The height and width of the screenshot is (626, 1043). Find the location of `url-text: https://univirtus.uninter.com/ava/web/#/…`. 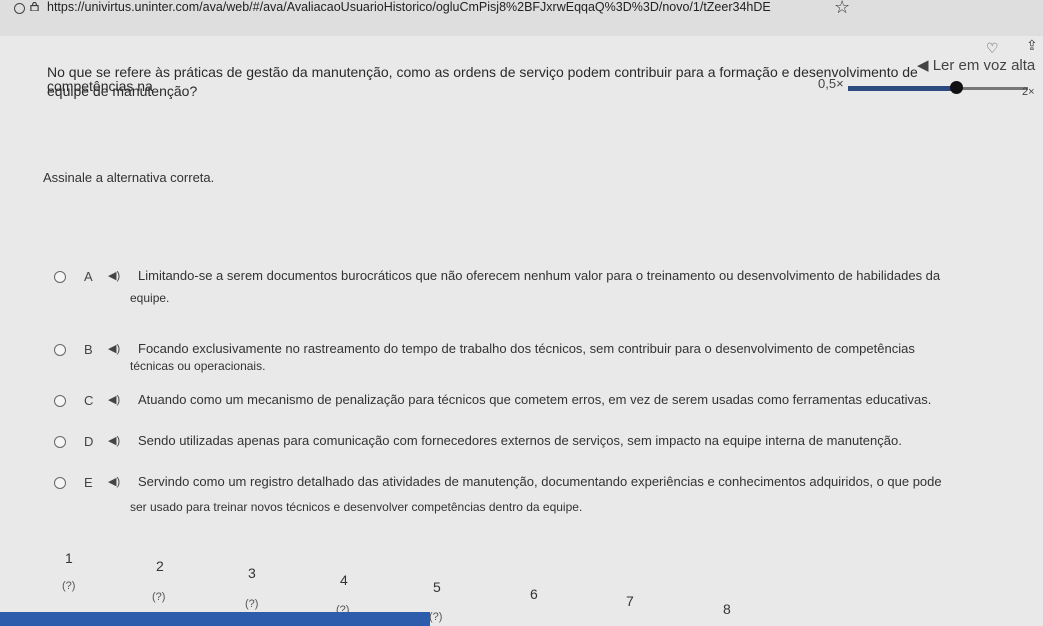

url-text: https://univirtus.uninter.com/ava/web/#/… is located at coordinates (442, 7).